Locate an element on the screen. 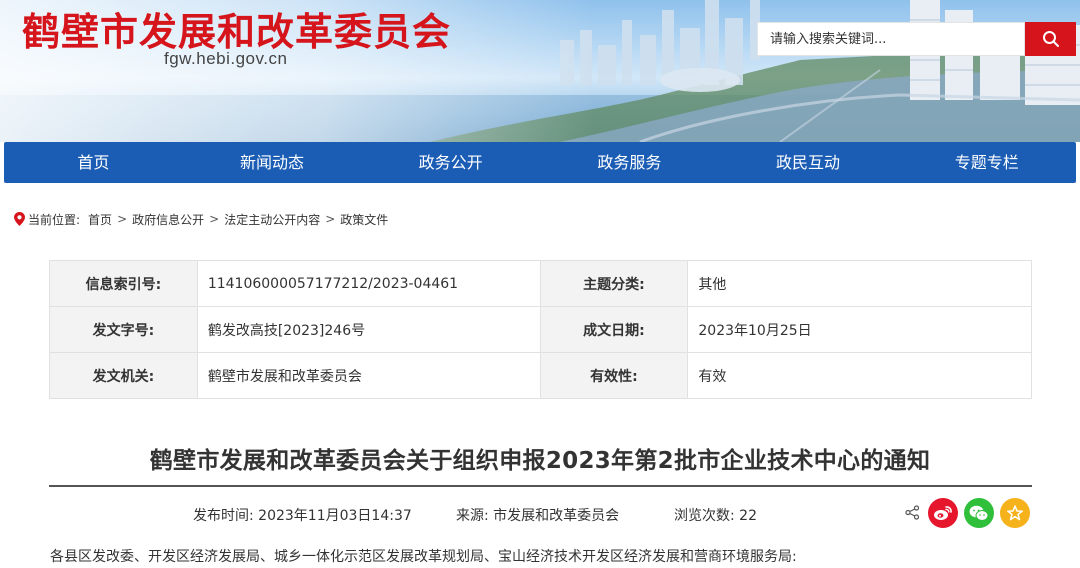 This screenshot has height=568, width=1080. issuer-label: 发文机关: is located at coordinates (123, 375).